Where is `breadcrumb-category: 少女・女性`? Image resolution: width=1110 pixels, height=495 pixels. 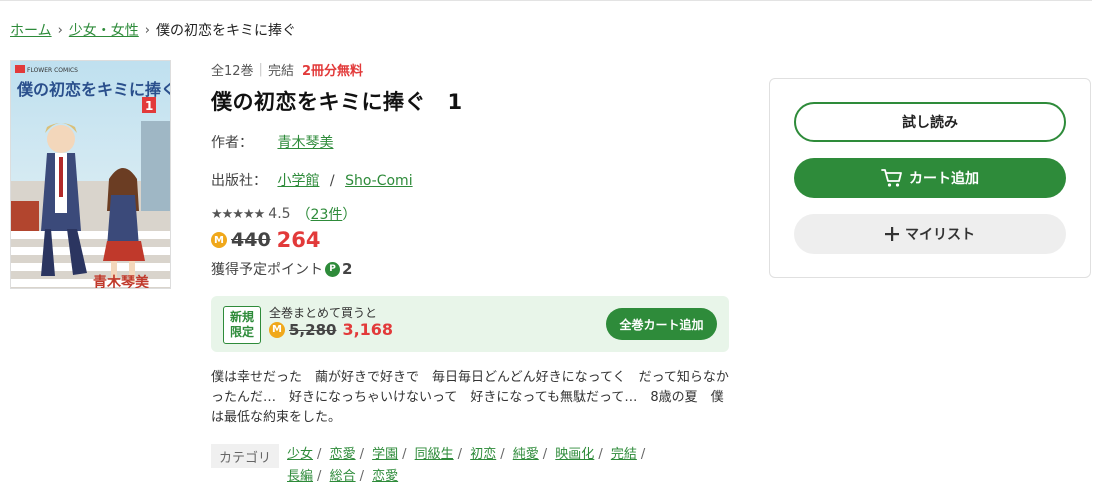 breadcrumb-category: 少女・女性 is located at coordinates (104, 30).